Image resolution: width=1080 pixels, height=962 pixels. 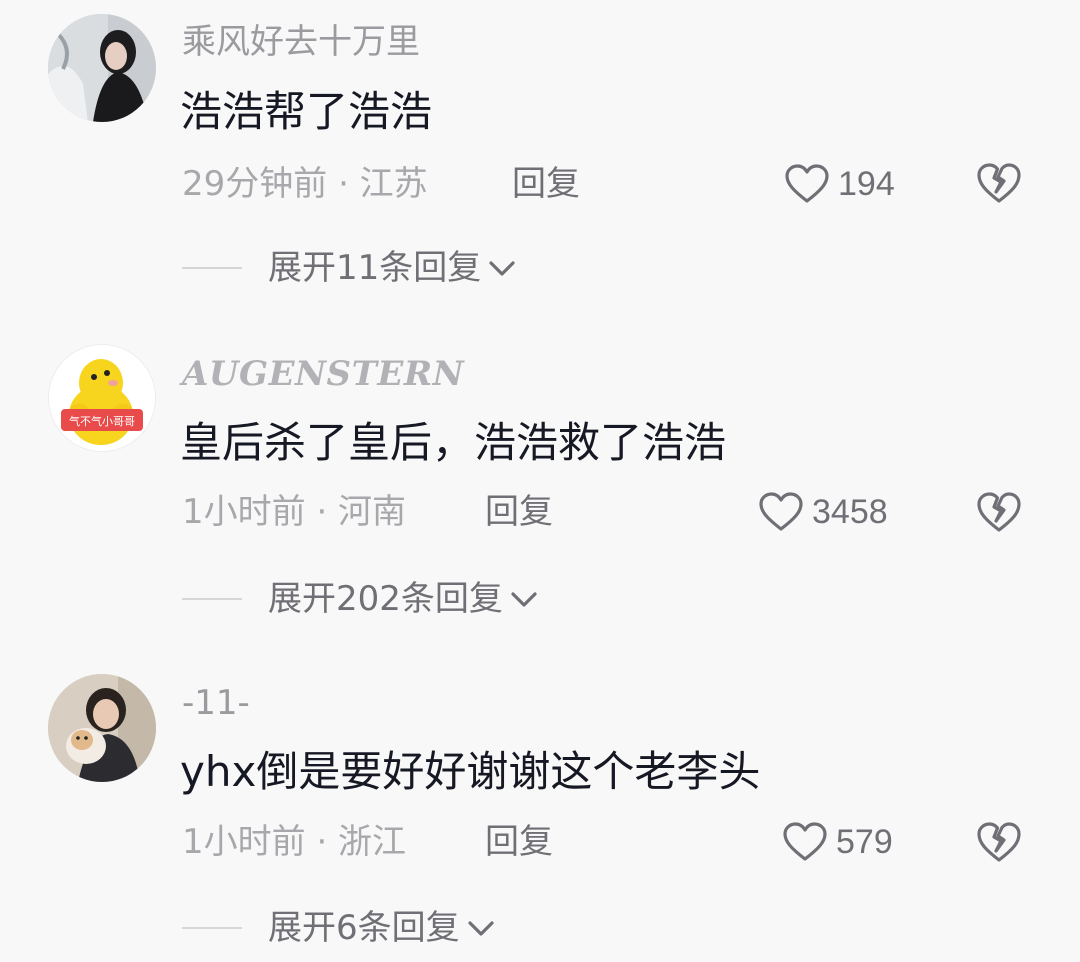 I want to click on comment-username: -11-, so click(x=216, y=703).